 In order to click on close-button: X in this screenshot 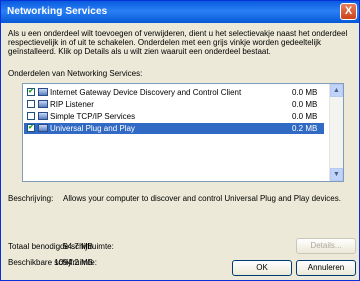, I will do `click(348, 11)`.